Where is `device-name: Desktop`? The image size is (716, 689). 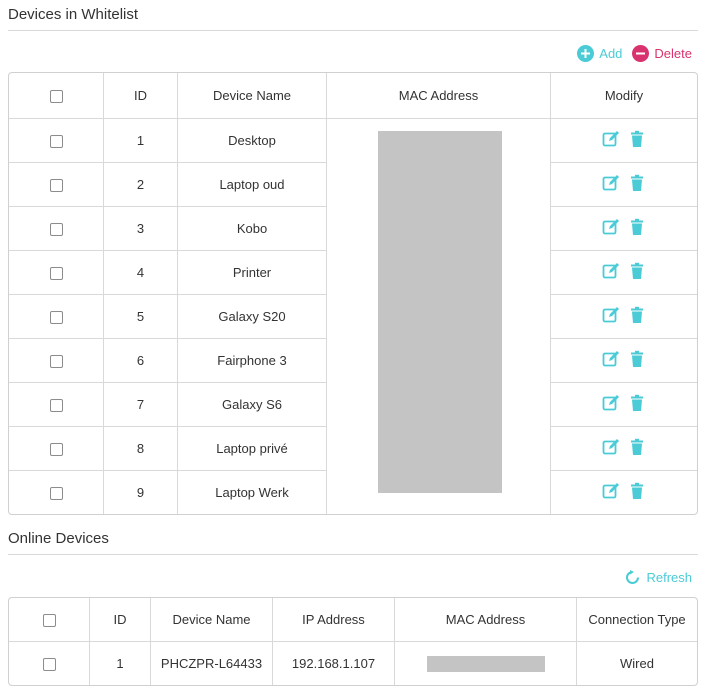
device-name: Desktop is located at coordinates (252, 141).